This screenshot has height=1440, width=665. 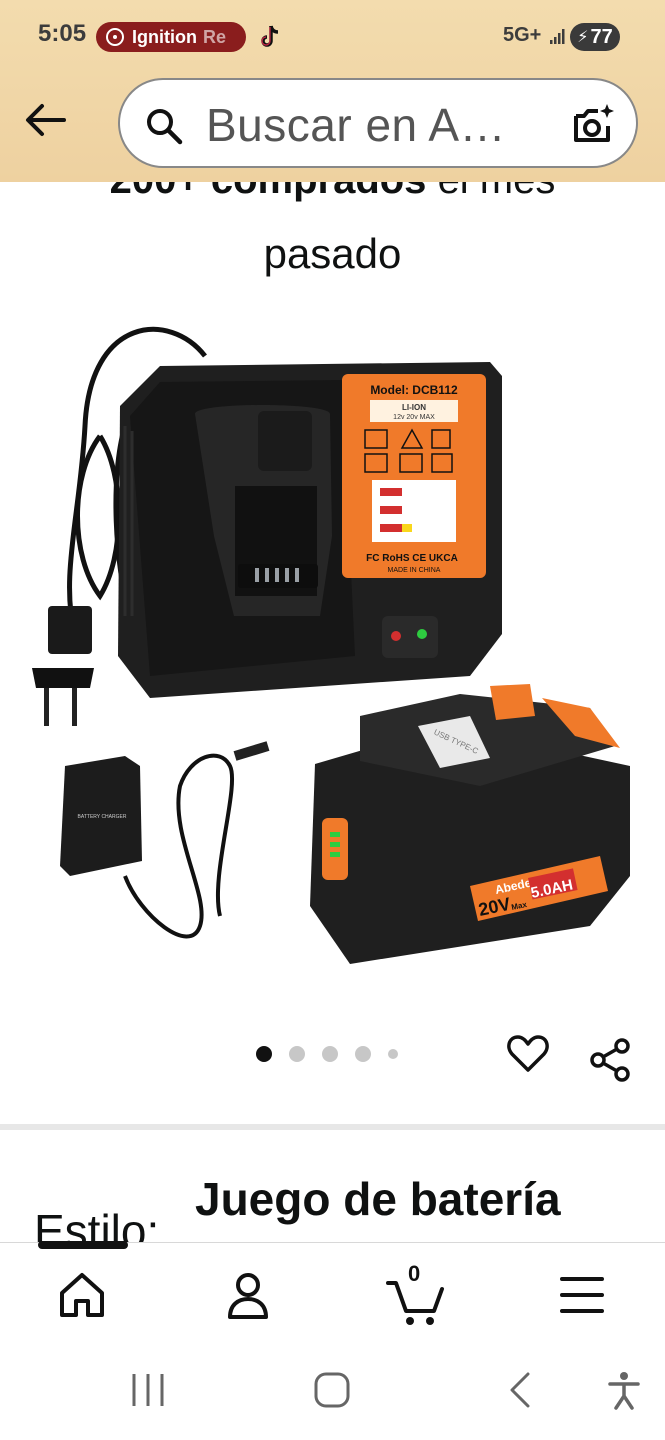 I want to click on purchase-count-line2: pasado, so click(x=332, y=253).